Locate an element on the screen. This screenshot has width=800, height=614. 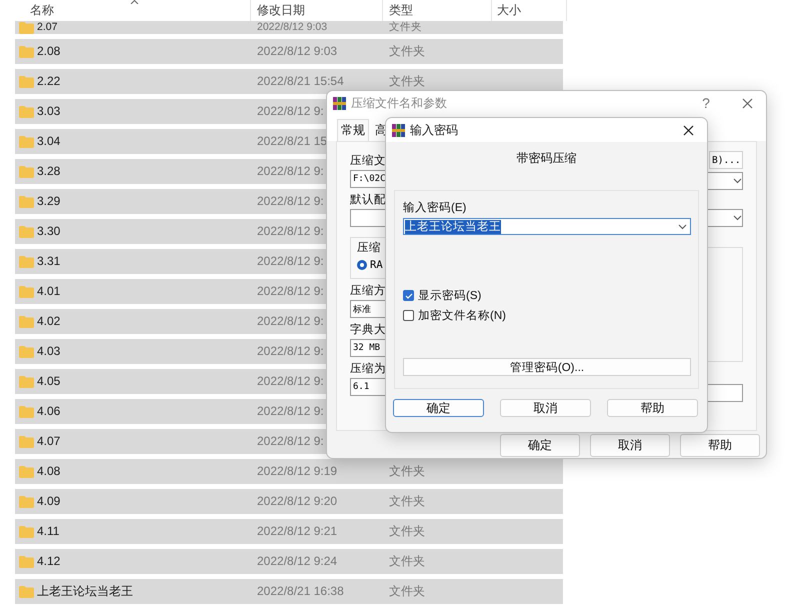
column-header: 名称 is located at coordinates (42, 10).